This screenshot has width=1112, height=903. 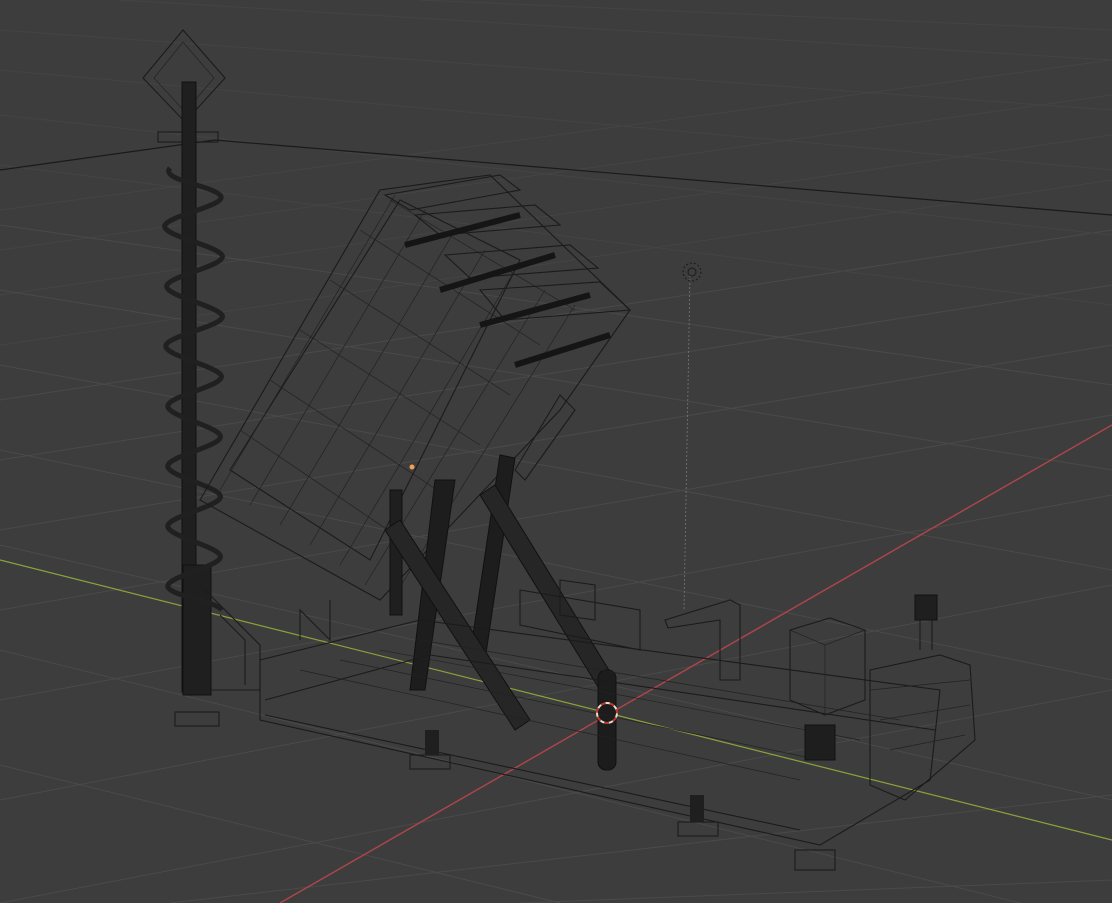 I want to click on electronics-cabinet, so click(x=882, y=697).